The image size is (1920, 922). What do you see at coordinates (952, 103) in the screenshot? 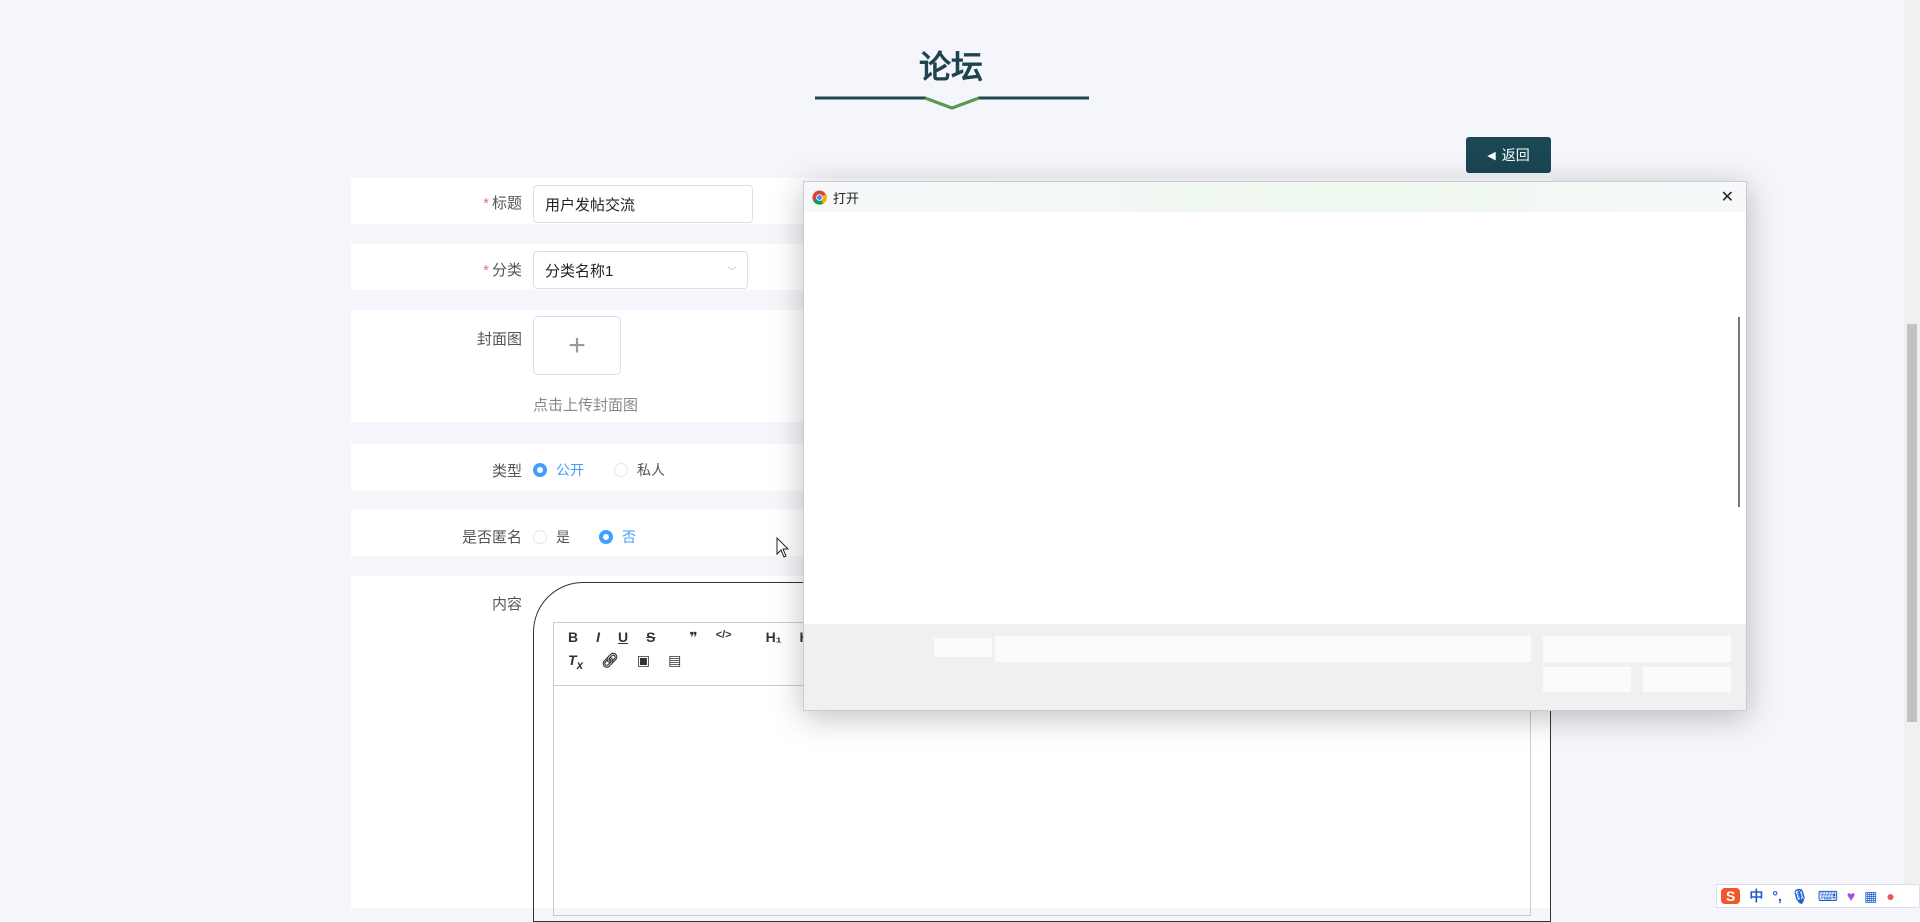
I see `title-underline` at bounding box center [952, 103].